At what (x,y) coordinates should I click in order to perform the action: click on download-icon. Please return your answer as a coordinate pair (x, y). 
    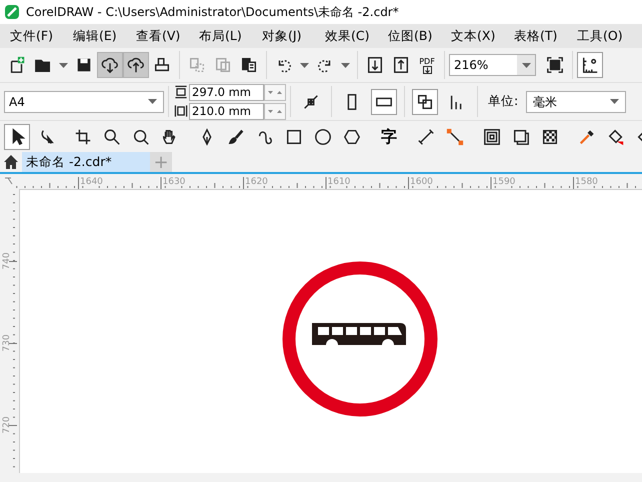
    Looking at the image, I should click on (427, 70).